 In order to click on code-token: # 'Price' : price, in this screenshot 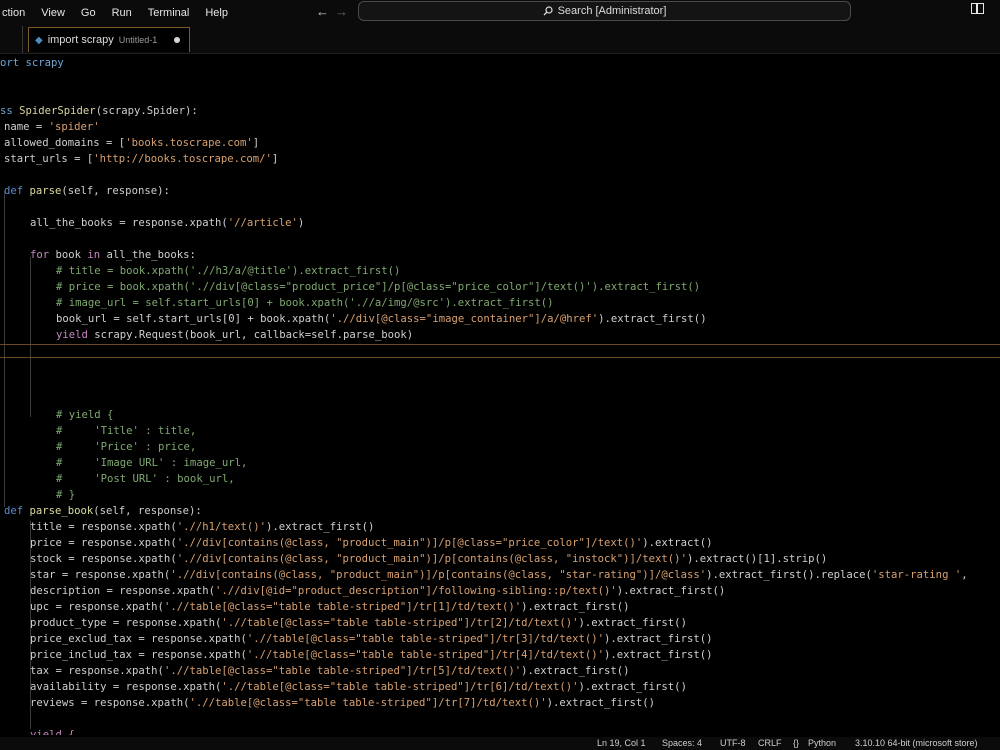, I will do `click(126, 447)`.